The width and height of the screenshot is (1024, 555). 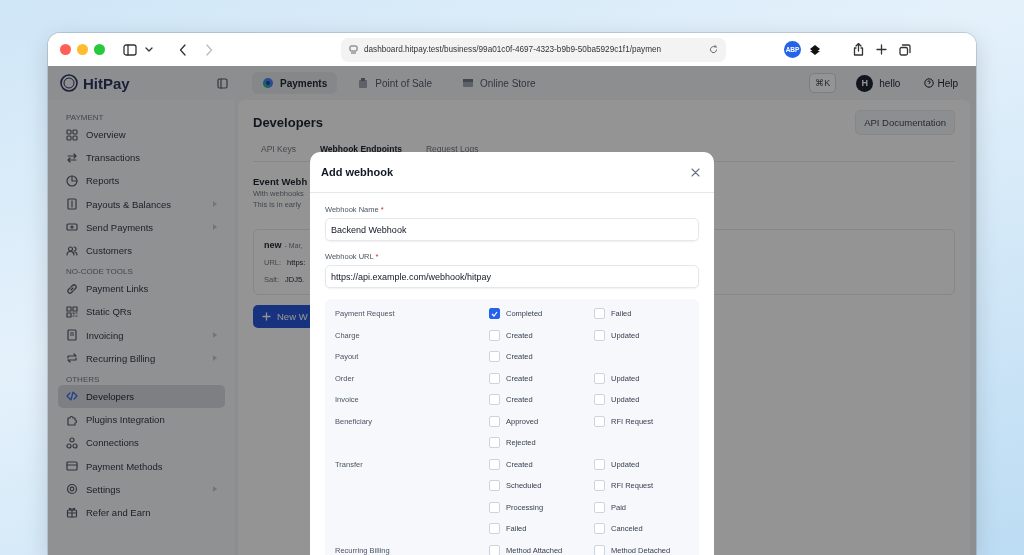 I want to click on minimize-window-button, so click(x=82, y=49).